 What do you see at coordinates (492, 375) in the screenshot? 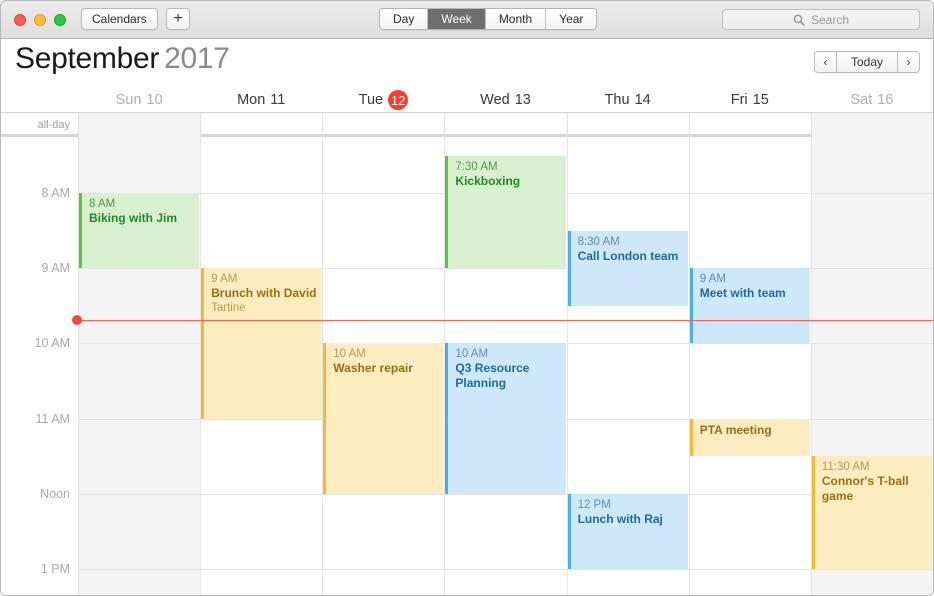
I see `event-title: Q3 Resource Planning` at bounding box center [492, 375].